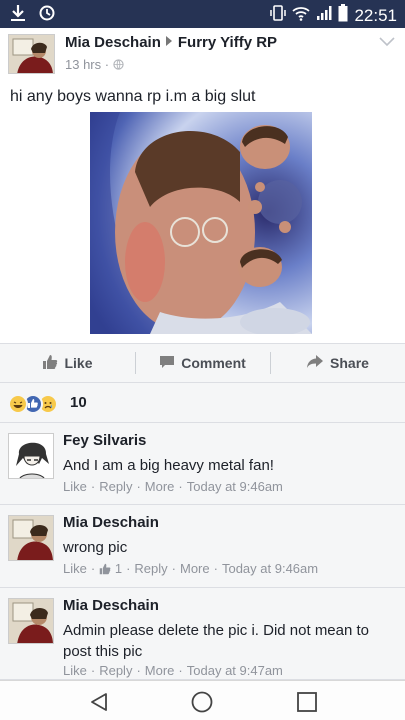  I want to click on haha-icon, so click(18, 404).